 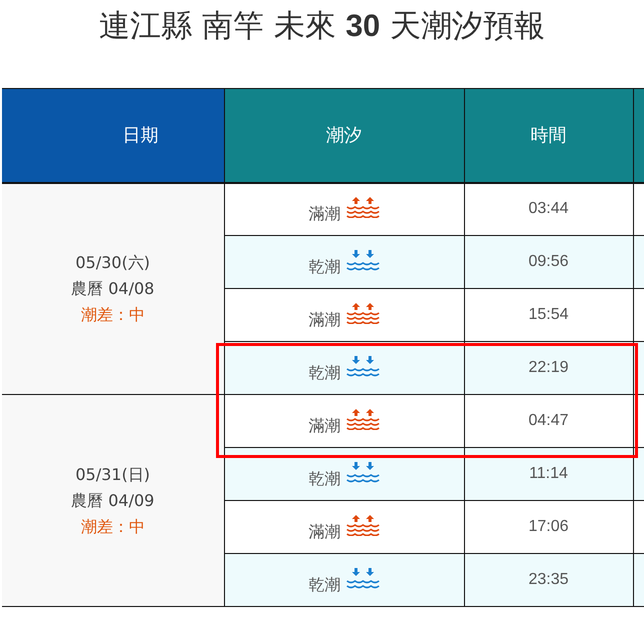 What do you see at coordinates (548, 262) in the screenshot?
I see `time-cell: 09:56` at bounding box center [548, 262].